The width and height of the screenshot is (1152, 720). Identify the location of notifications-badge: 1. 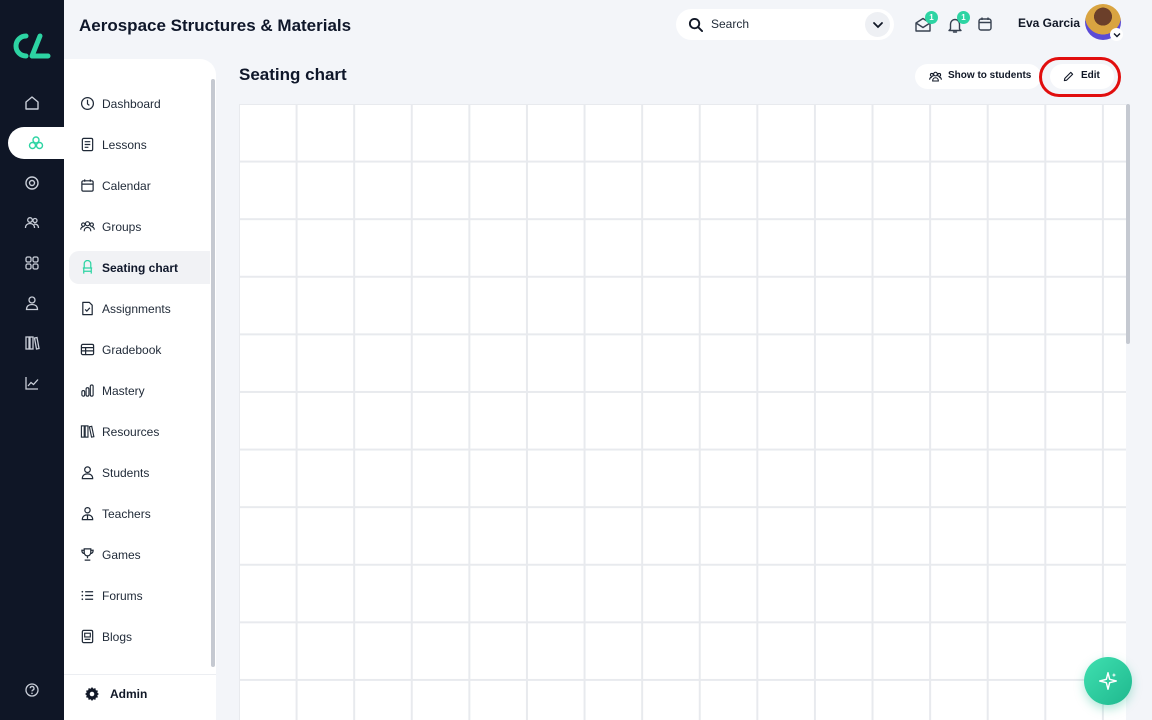
(963, 17).